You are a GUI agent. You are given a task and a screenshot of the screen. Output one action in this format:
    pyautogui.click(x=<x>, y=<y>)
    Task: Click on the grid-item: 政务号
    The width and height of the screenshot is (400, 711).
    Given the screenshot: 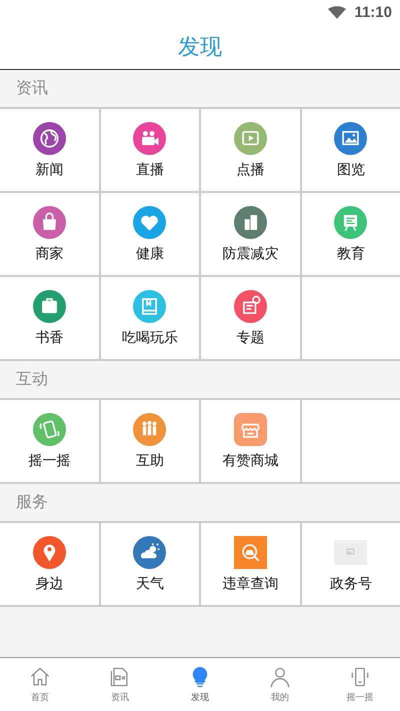 What is the action you would take?
    pyautogui.click(x=351, y=564)
    